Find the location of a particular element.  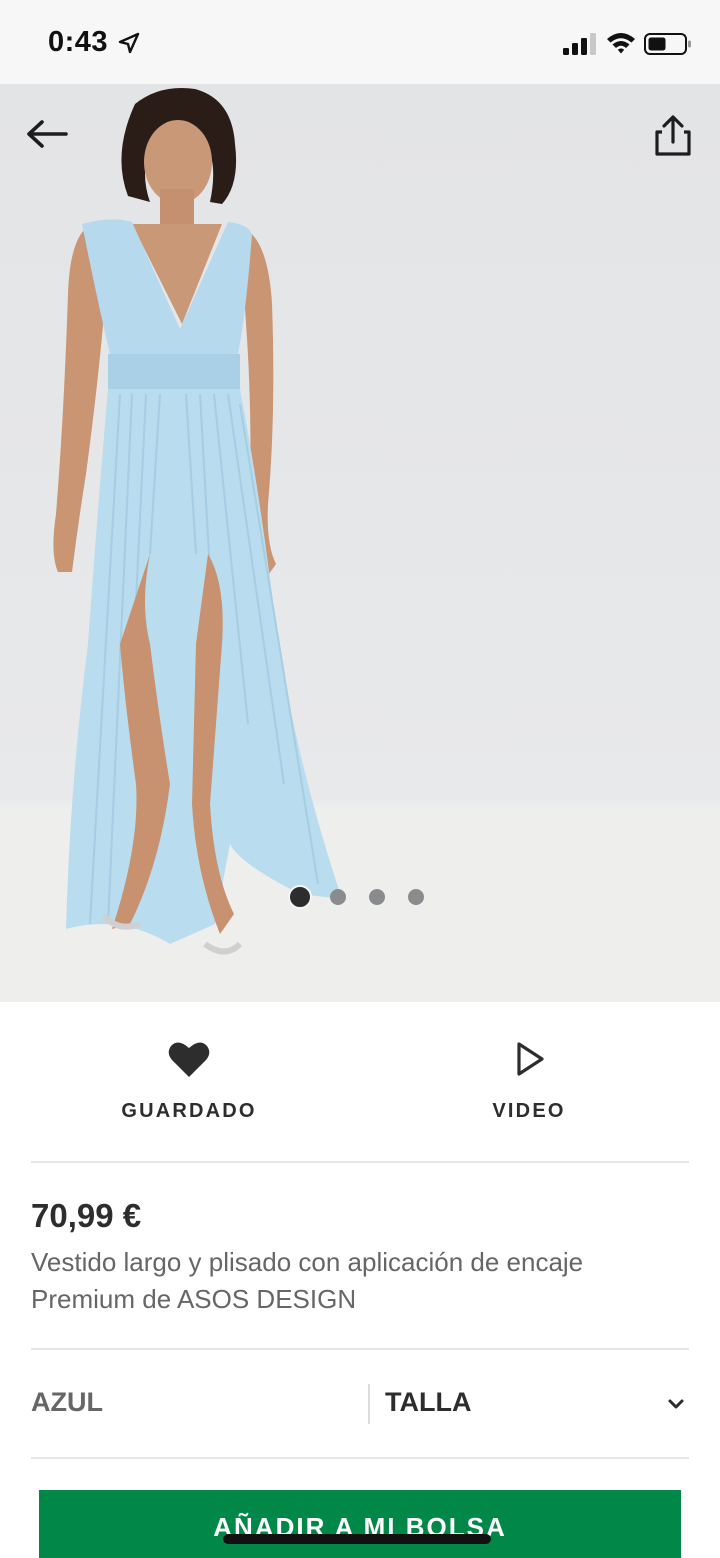

size-label: TALLA is located at coordinates (428, 1402).